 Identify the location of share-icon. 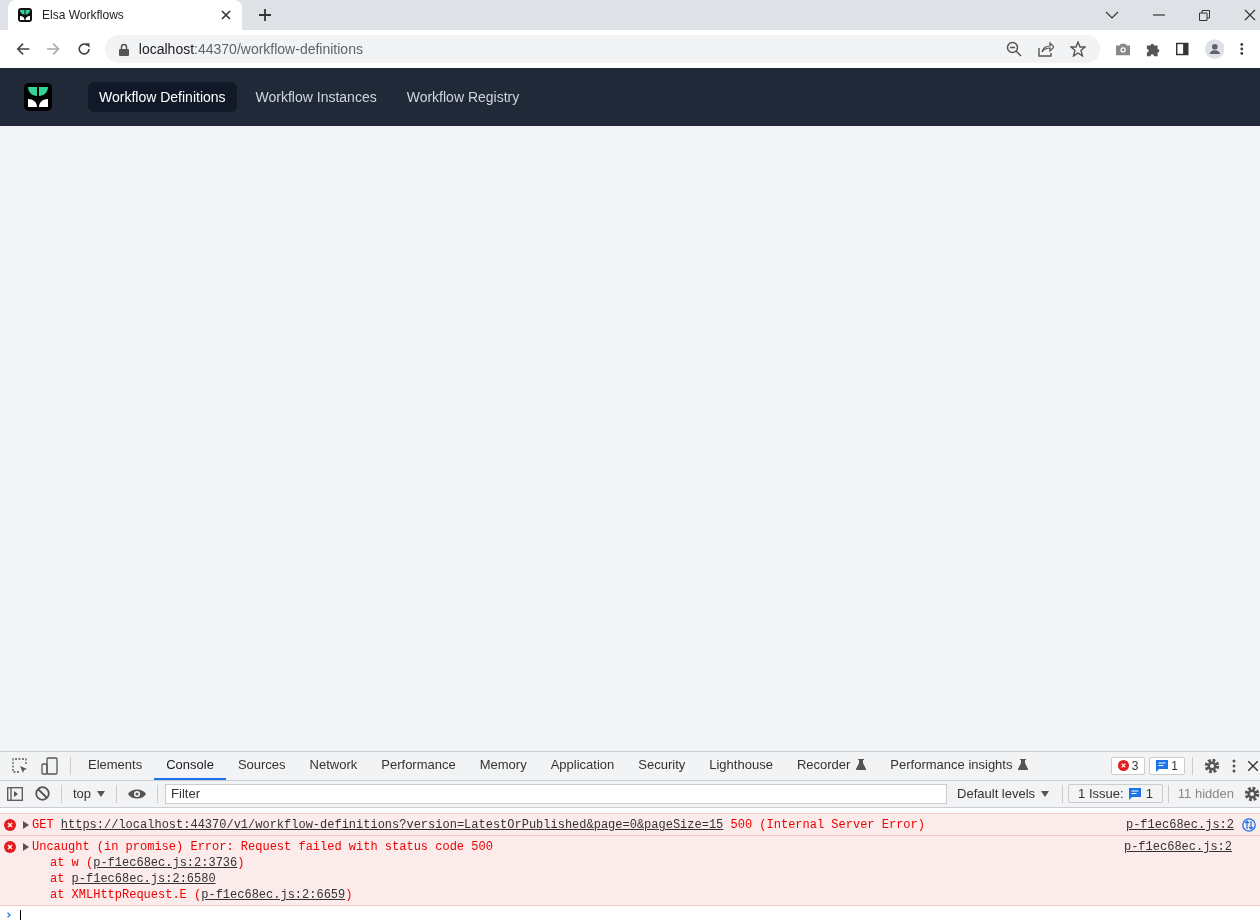
(1045, 49).